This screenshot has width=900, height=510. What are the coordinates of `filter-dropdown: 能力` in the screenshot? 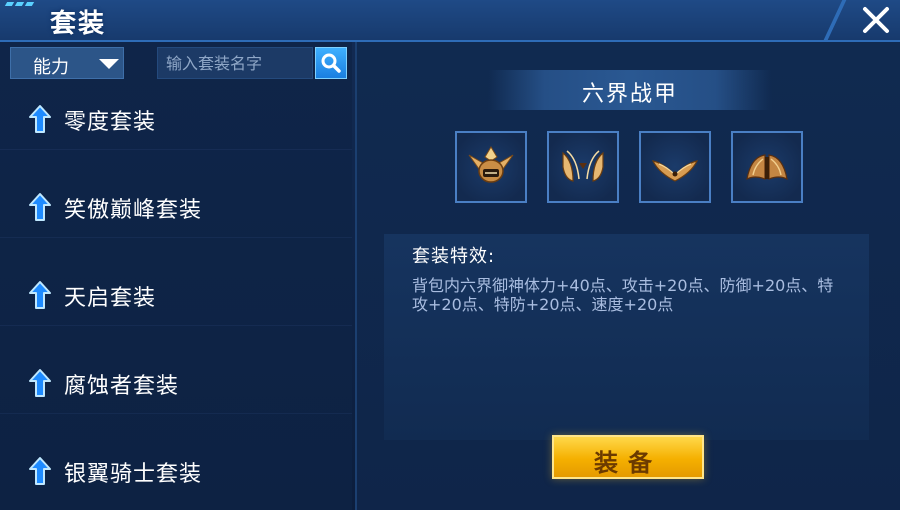 It's located at (67, 63).